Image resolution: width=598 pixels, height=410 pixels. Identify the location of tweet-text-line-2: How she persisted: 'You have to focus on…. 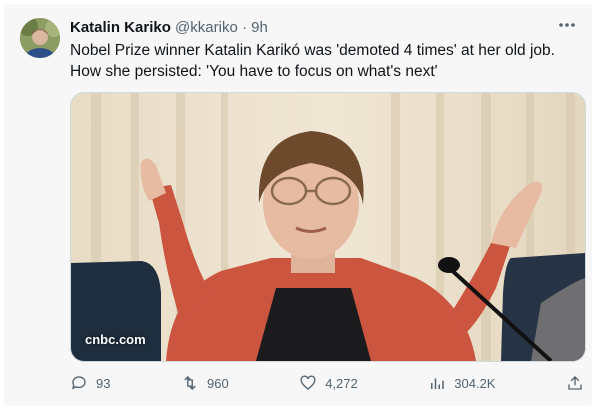
(254, 71).